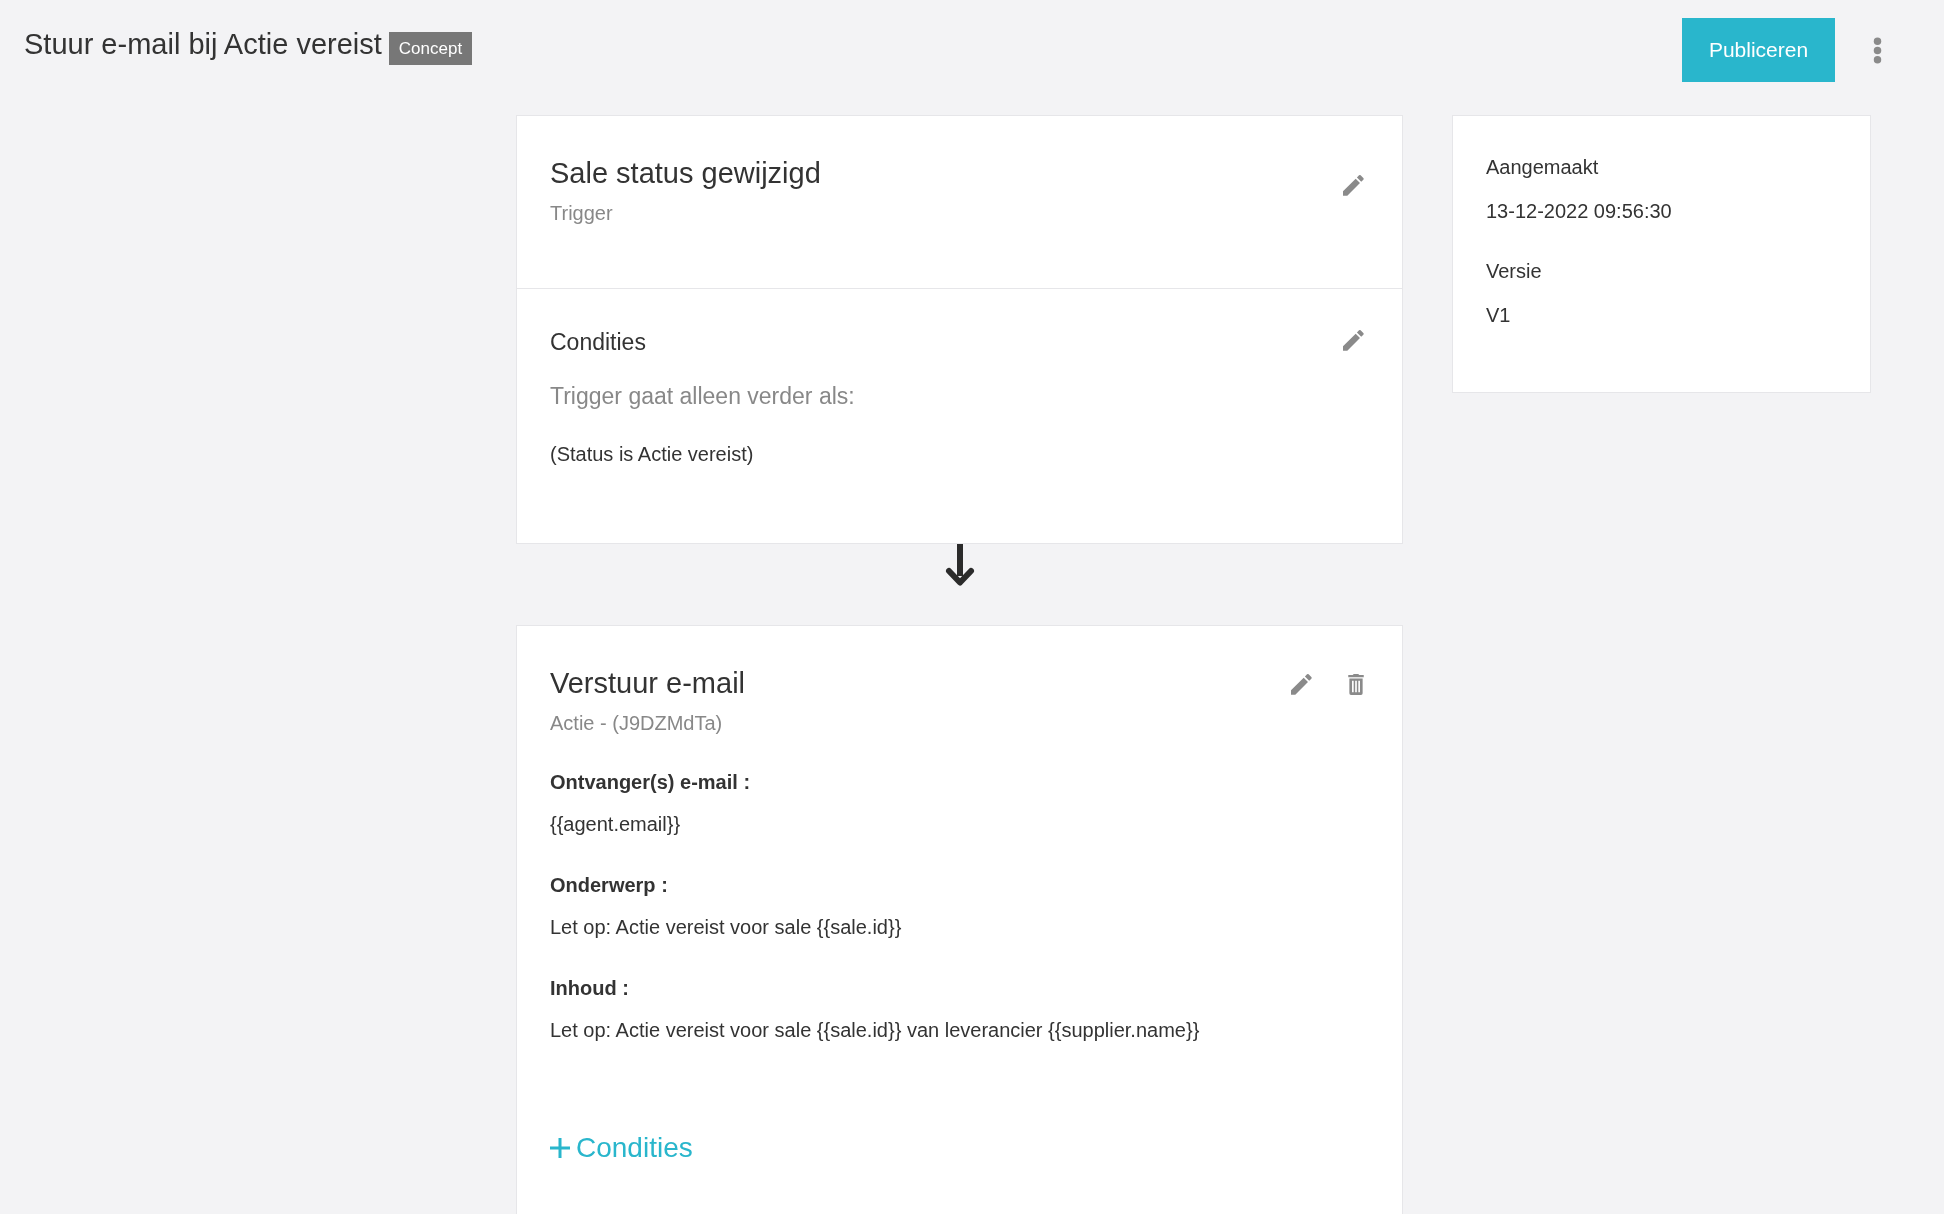 This screenshot has width=1944, height=1214. What do you see at coordinates (616, 824) in the screenshot?
I see `field-value: {{agent.email}}` at bounding box center [616, 824].